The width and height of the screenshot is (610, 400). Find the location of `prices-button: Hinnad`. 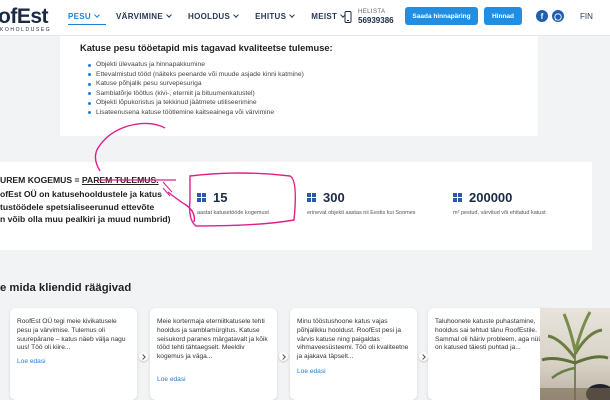

prices-button: Hinnad is located at coordinates (503, 16).